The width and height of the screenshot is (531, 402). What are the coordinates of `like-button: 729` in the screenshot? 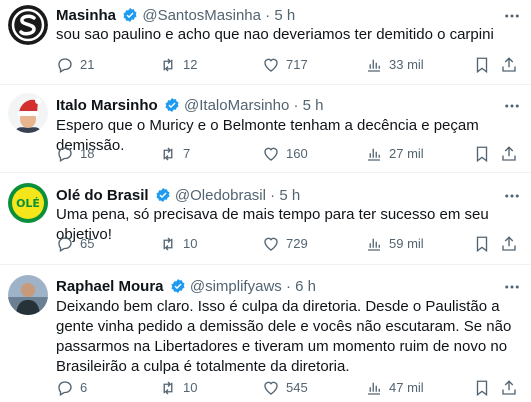 It's located at (285, 244).